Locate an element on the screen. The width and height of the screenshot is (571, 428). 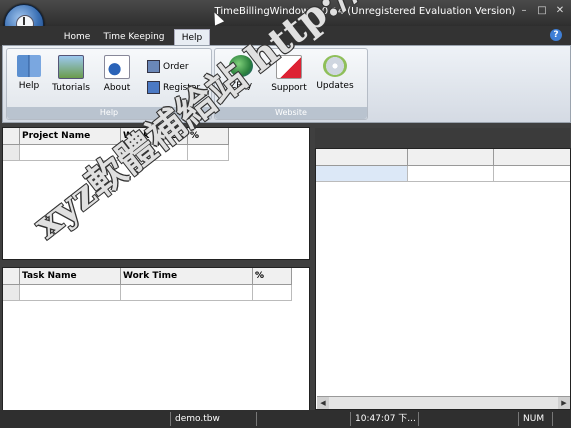
task-name-cell is located at coordinates (70, 293).